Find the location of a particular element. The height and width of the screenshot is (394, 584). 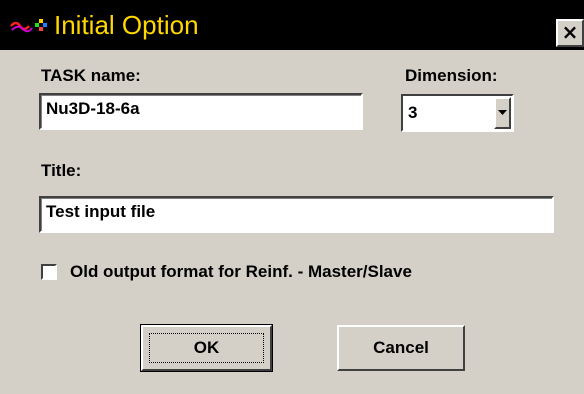

ok-button-label: OK is located at coordinates (206, 348).